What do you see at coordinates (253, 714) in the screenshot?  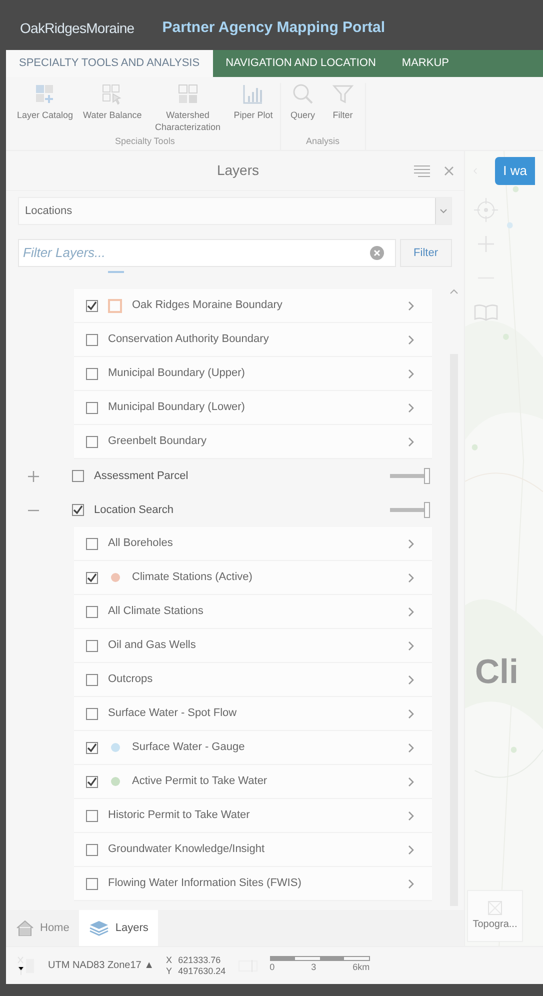 I see `layer-row: Surface Water - Spot Flow` at bounding box center [253, 714].